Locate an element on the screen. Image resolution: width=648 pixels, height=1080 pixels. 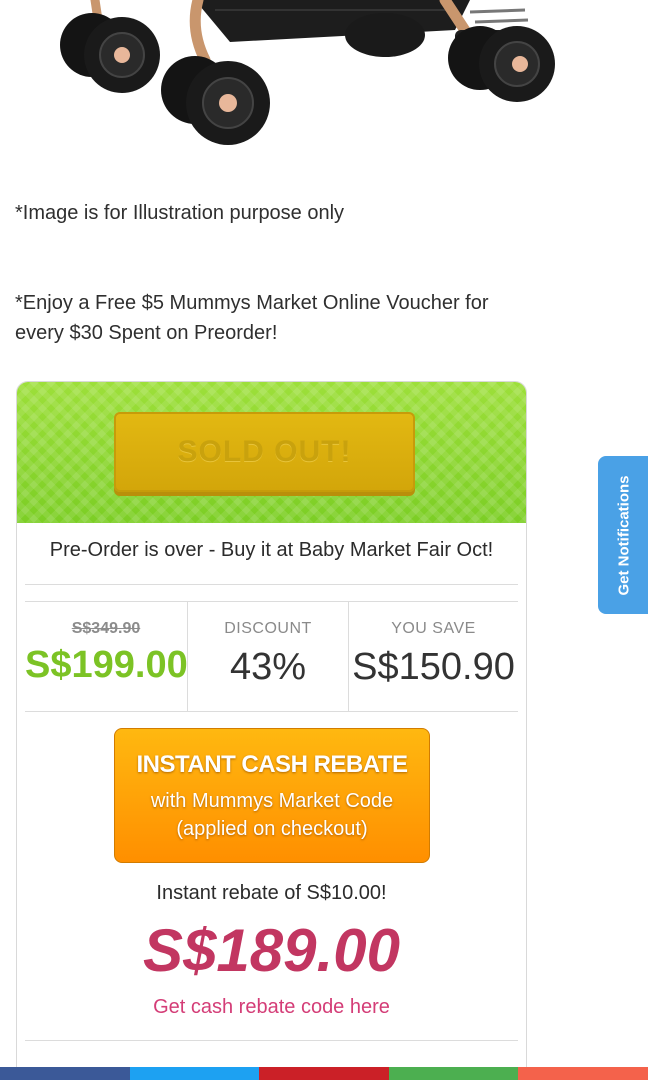
savings-value: S$150.90 is located at coordinates (433, 667).